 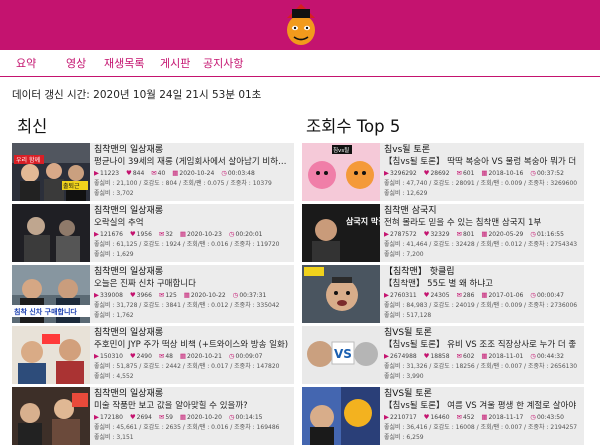 What do you see at coordinates (114, 315) in the screenshot?
I see `video-score: 좋싫비 : 1,762` at bounding box center [114, 315].